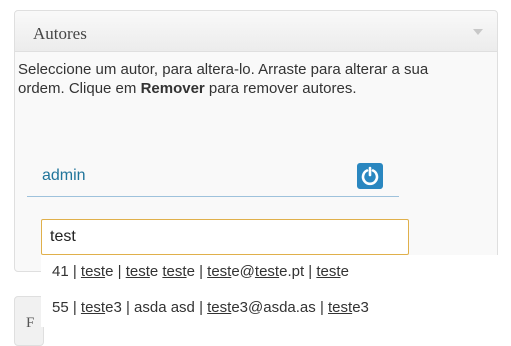  What do you see at coordinates (225, 237) in the screenshot?
I see `author-search-input` at bounding box center [225, 237].